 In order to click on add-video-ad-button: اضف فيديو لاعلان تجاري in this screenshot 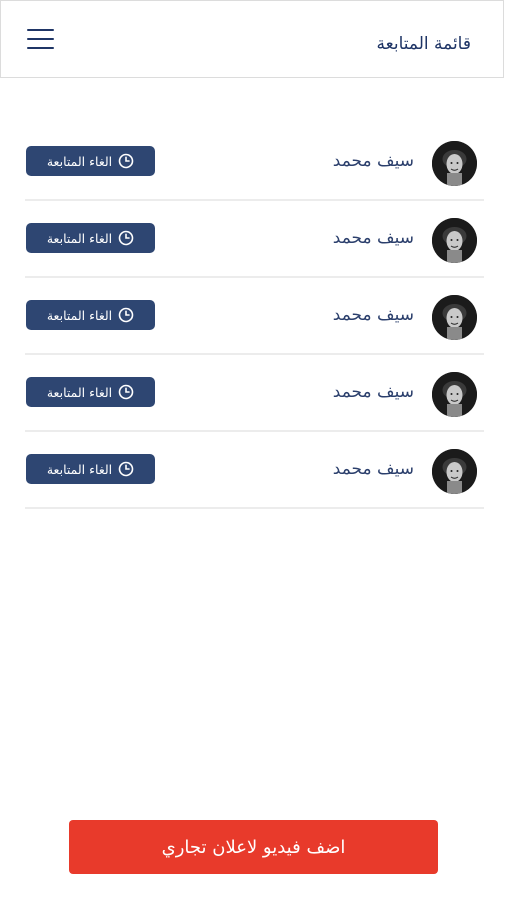, I will do `click(253, 847)`.